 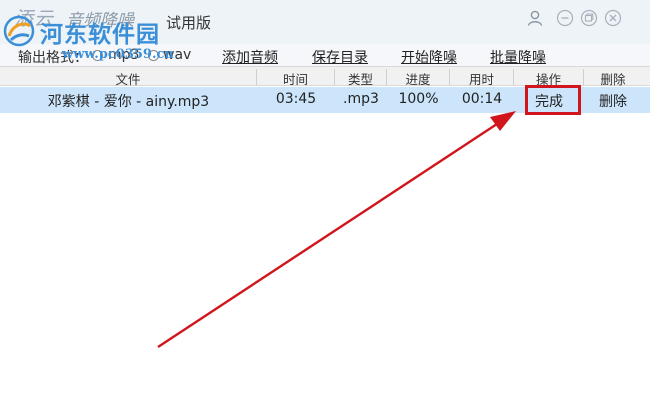 What do you see at coordinates (518, 57) in the screenshot?
I see `batch-denoise-button: 批量降噪` at bounding box center [518, 57].